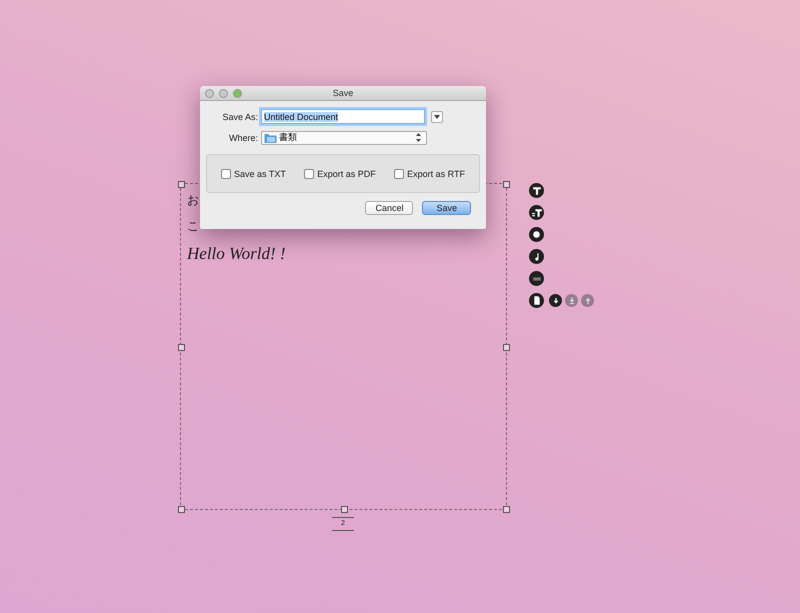 Image resolution: width=800 pixels, height=613 pixels. Describe the element at coordinates (243, 137) in the screenshot. I see `field-label: Where:` at that location.